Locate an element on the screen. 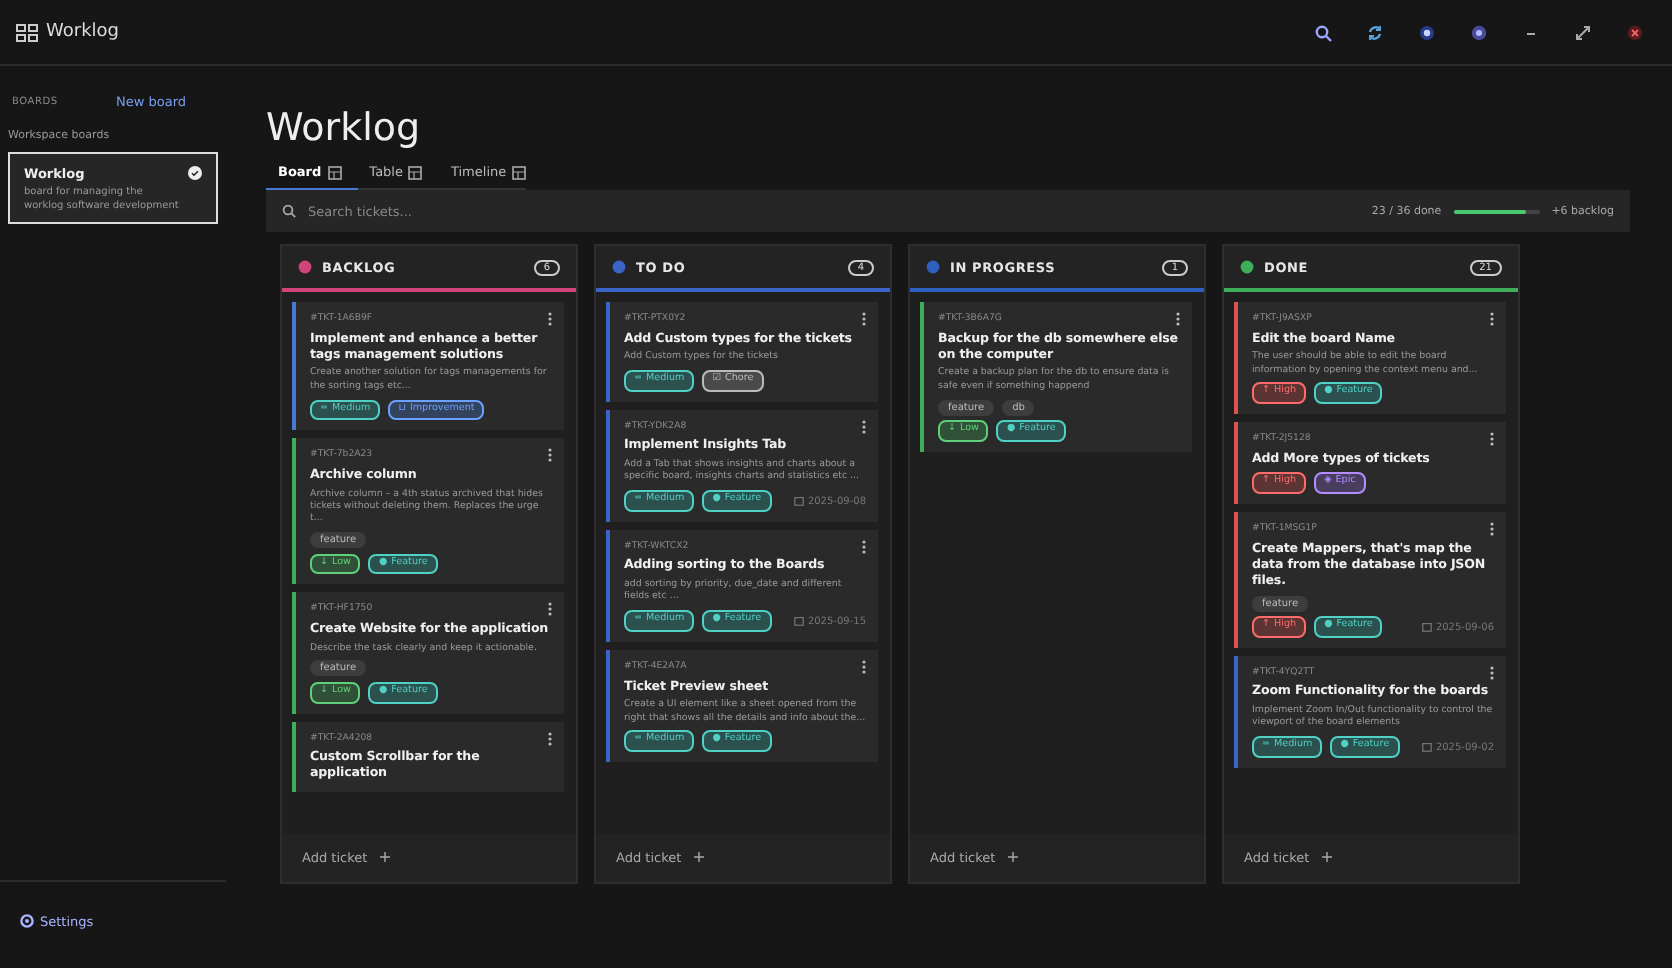 Image resolution: width=1672 pixels, height=968 pixels. expand-icon is located at coordinates (1583, 32).